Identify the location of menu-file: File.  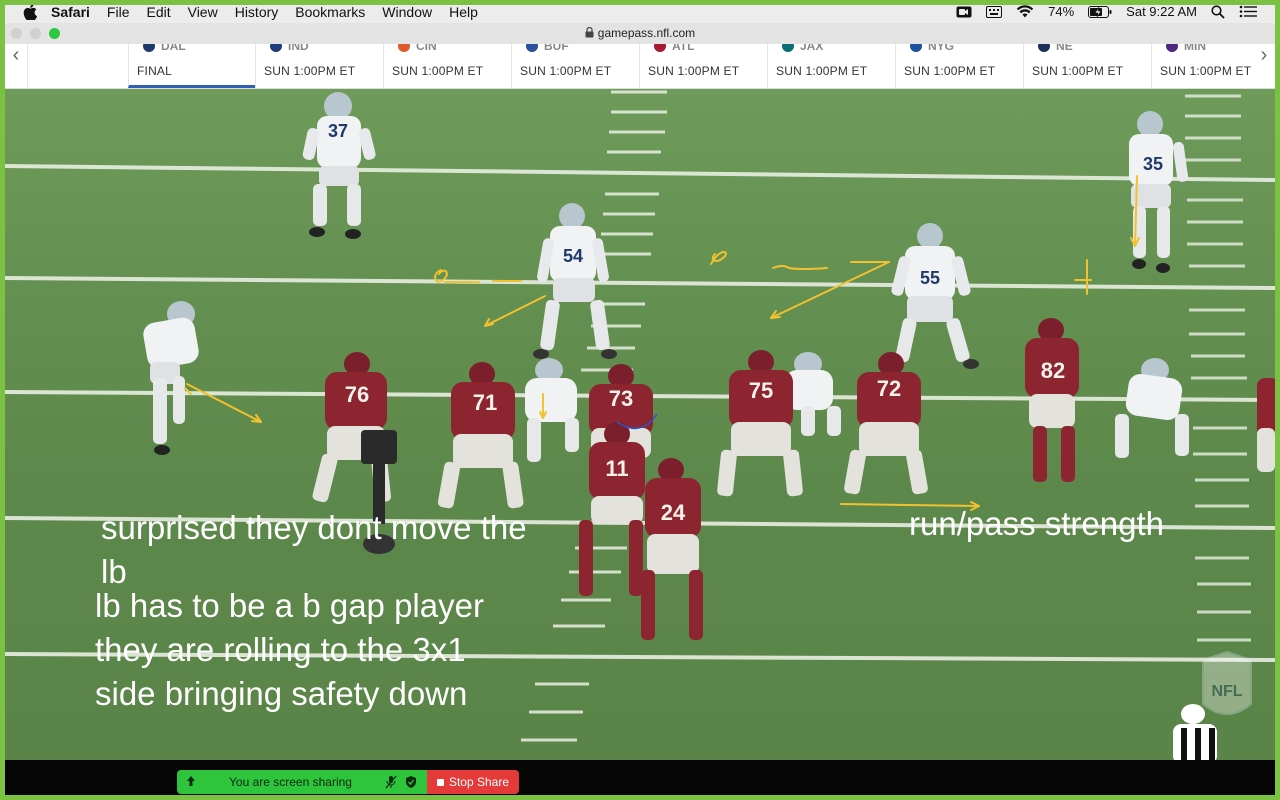
(118, 12).